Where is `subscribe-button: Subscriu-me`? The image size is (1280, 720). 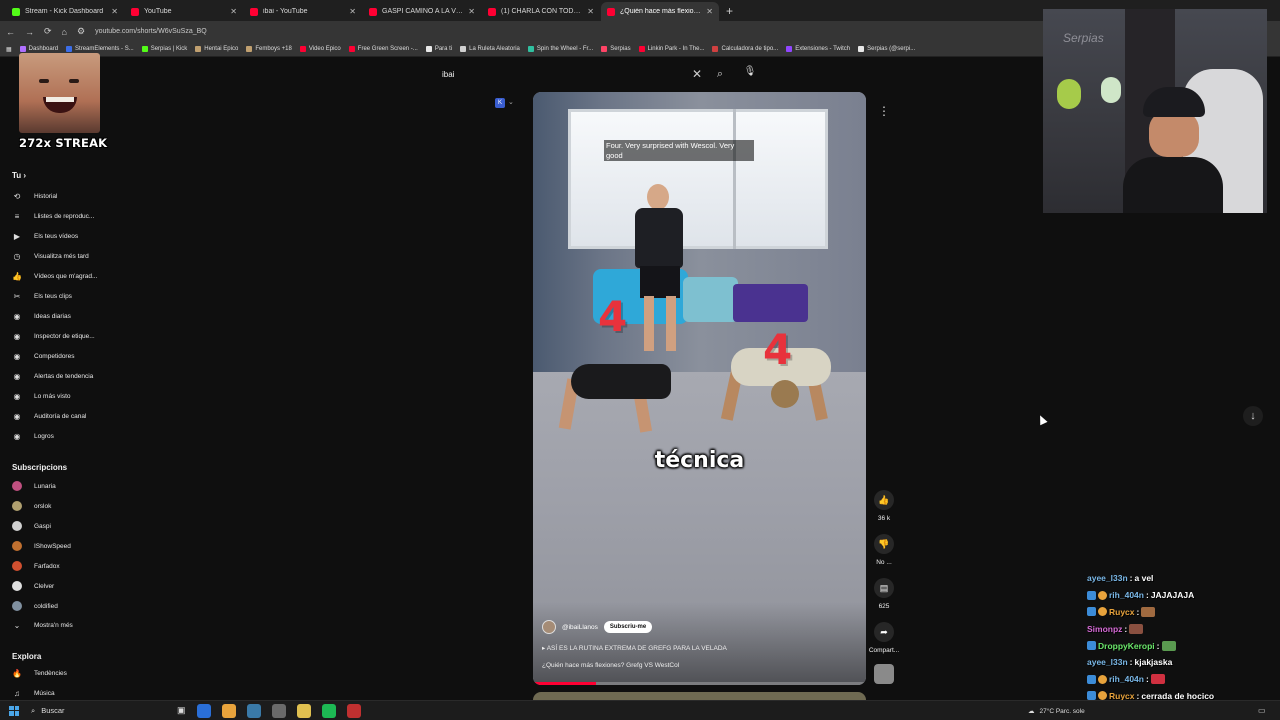 subscribe-button: Subscriu-me is located at coordinates (628, 627).